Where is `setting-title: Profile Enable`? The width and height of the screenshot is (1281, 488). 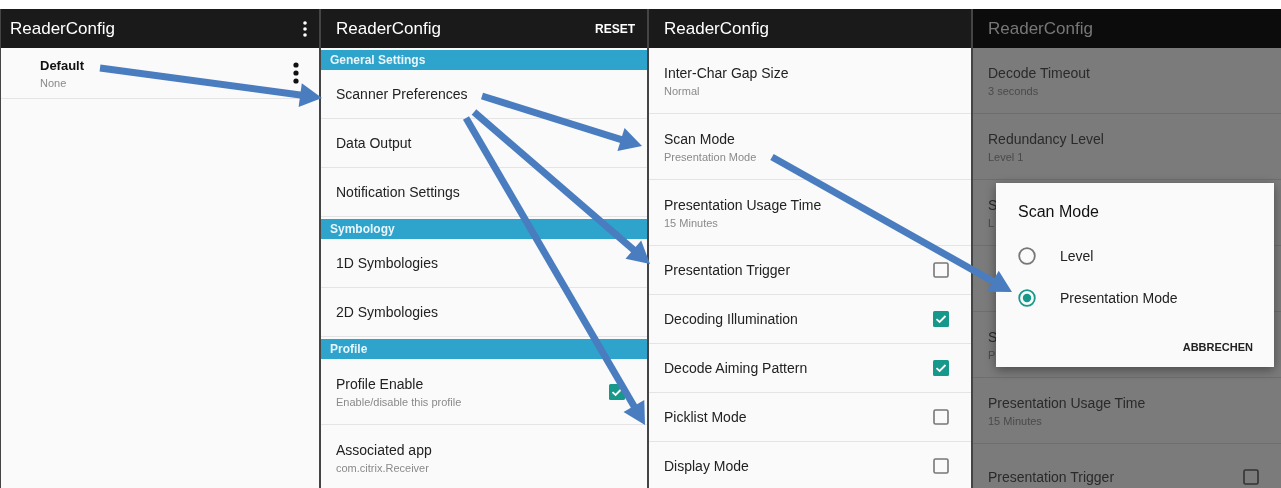
setting-title: Profile Enable is located at coordinates (380, 383).